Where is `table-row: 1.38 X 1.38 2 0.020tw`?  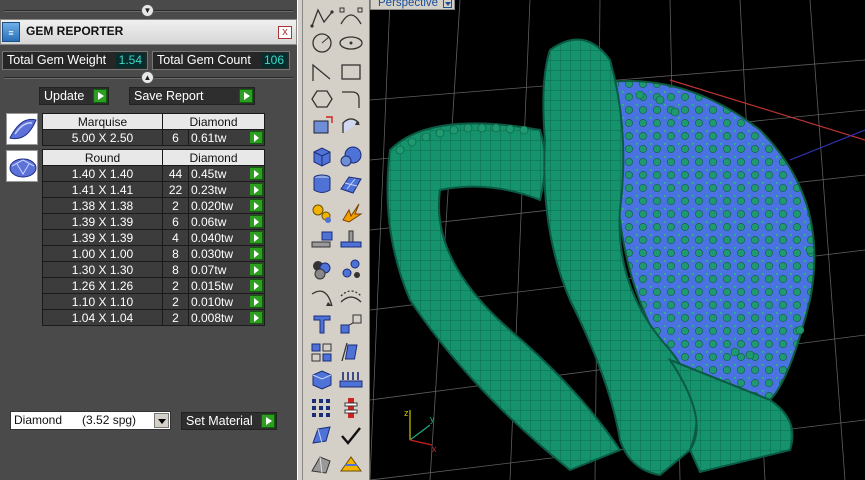
table-row: 1.38 X 1.38 2 0.020tw is located at coordinates (153, 205).